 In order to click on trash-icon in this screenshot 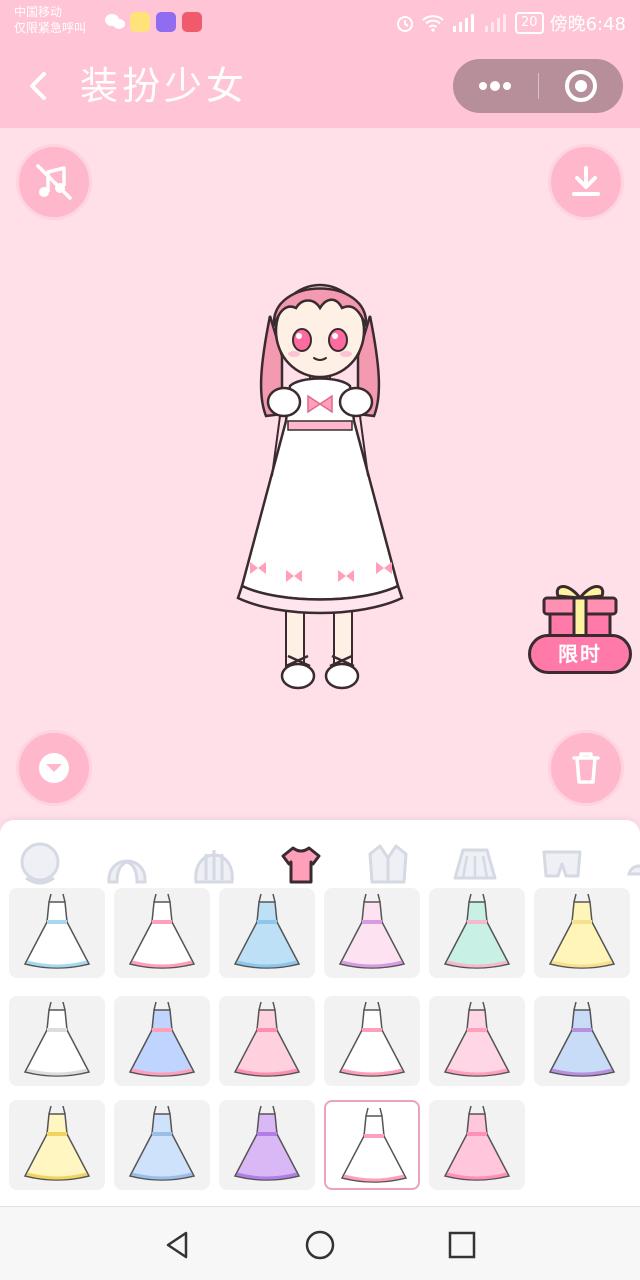, I will do `click(586, 768)`.